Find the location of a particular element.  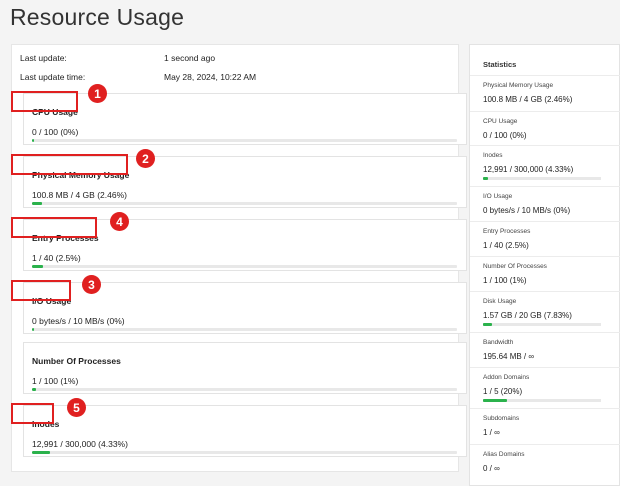

stat-addon-domains-progress is located at coordinates (542, 400).